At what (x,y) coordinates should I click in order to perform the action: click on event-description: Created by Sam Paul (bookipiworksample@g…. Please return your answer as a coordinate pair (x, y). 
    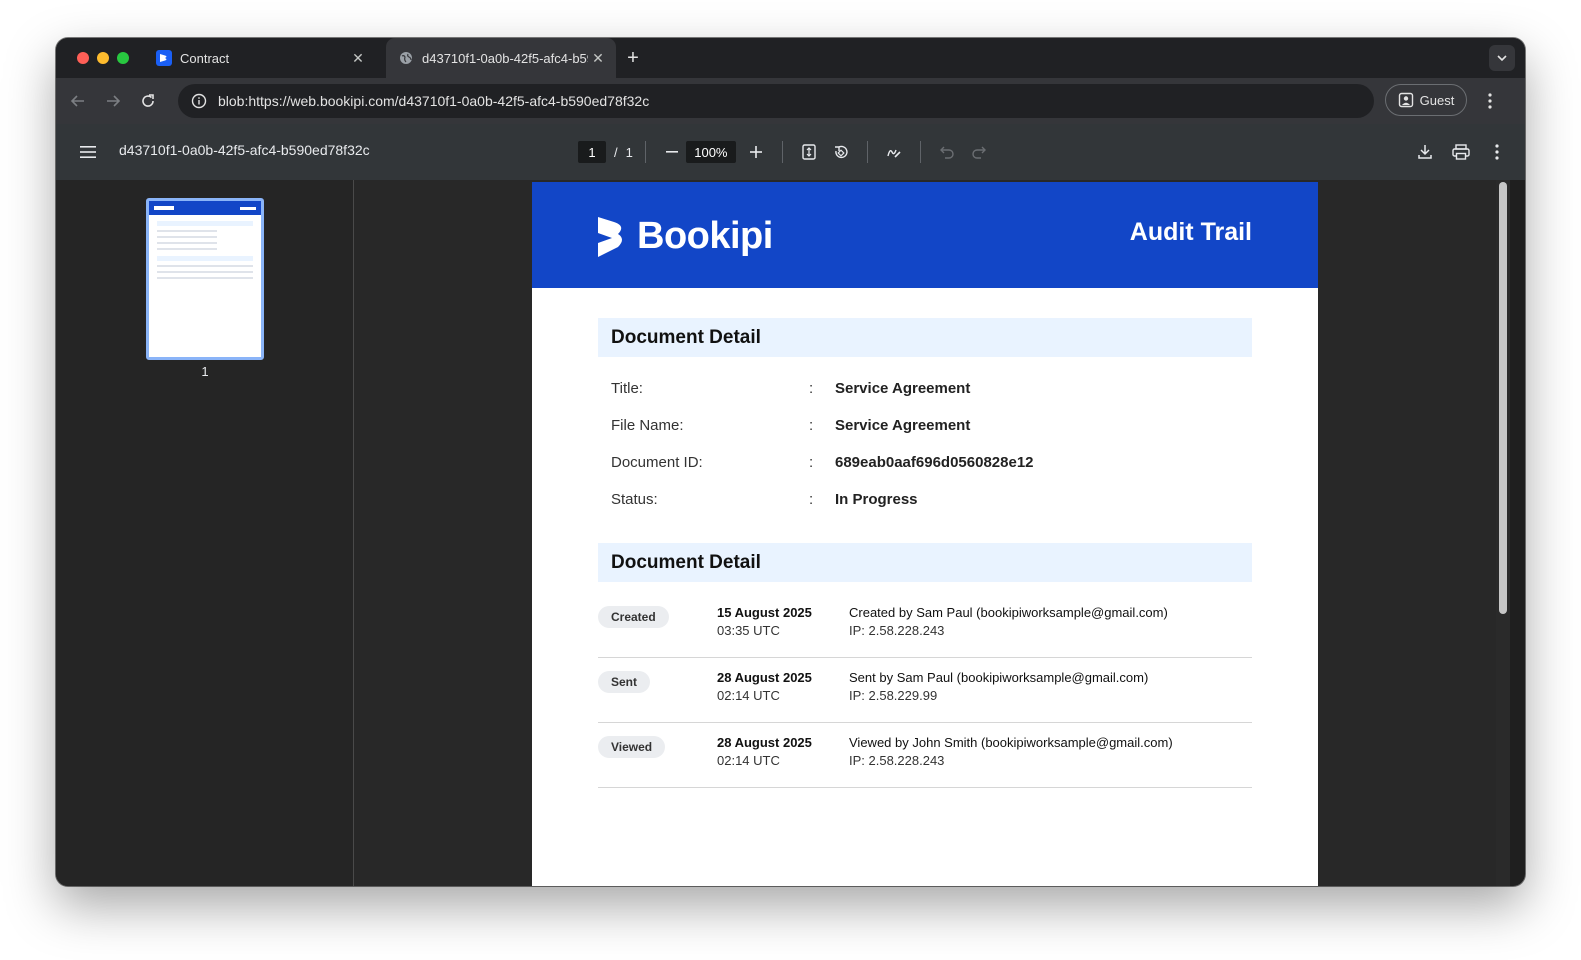
    Looking at the image, I should click on (1008, 612).